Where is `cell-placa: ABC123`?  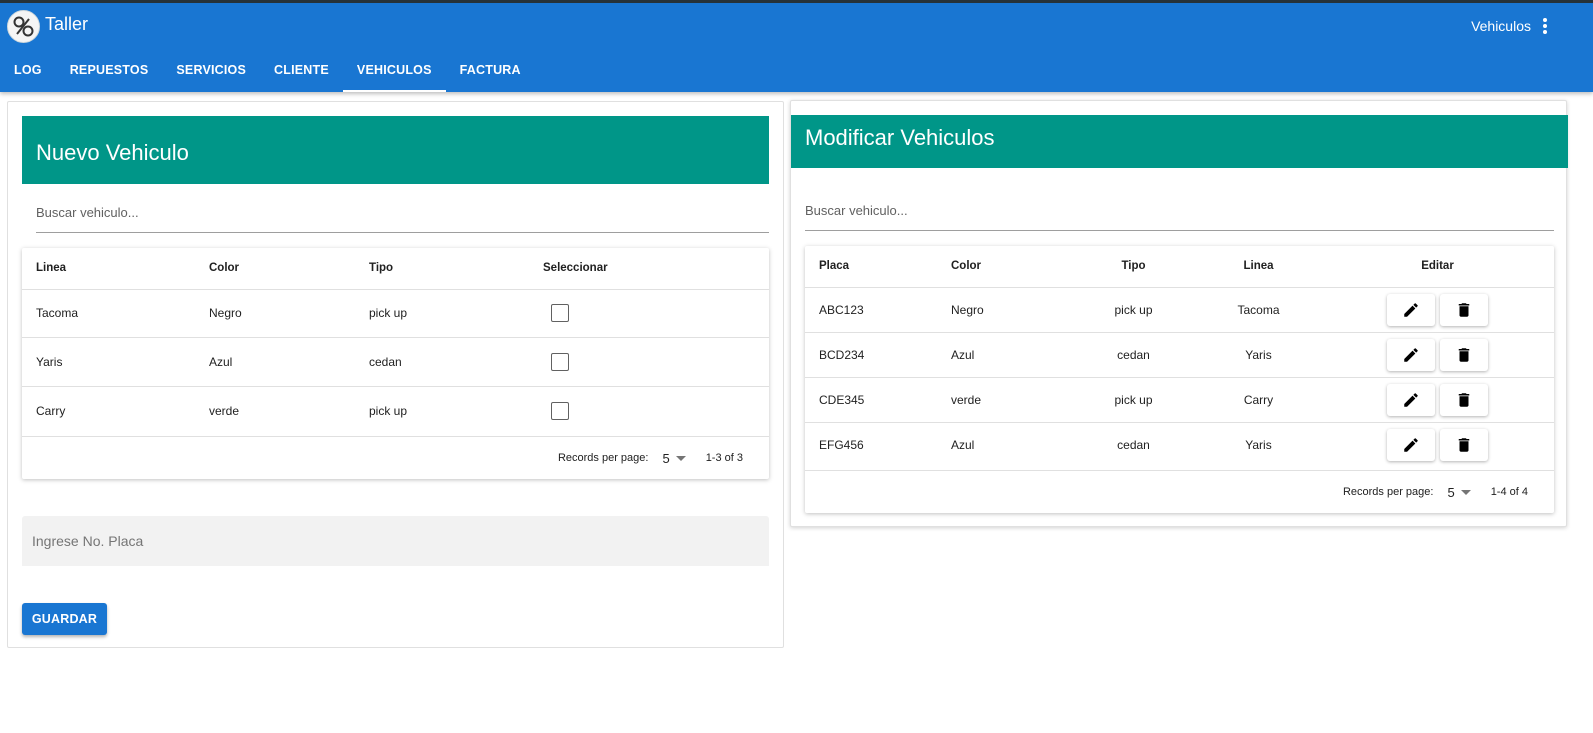 cell-placa: ABC123 is located at coordinates (878, 309).